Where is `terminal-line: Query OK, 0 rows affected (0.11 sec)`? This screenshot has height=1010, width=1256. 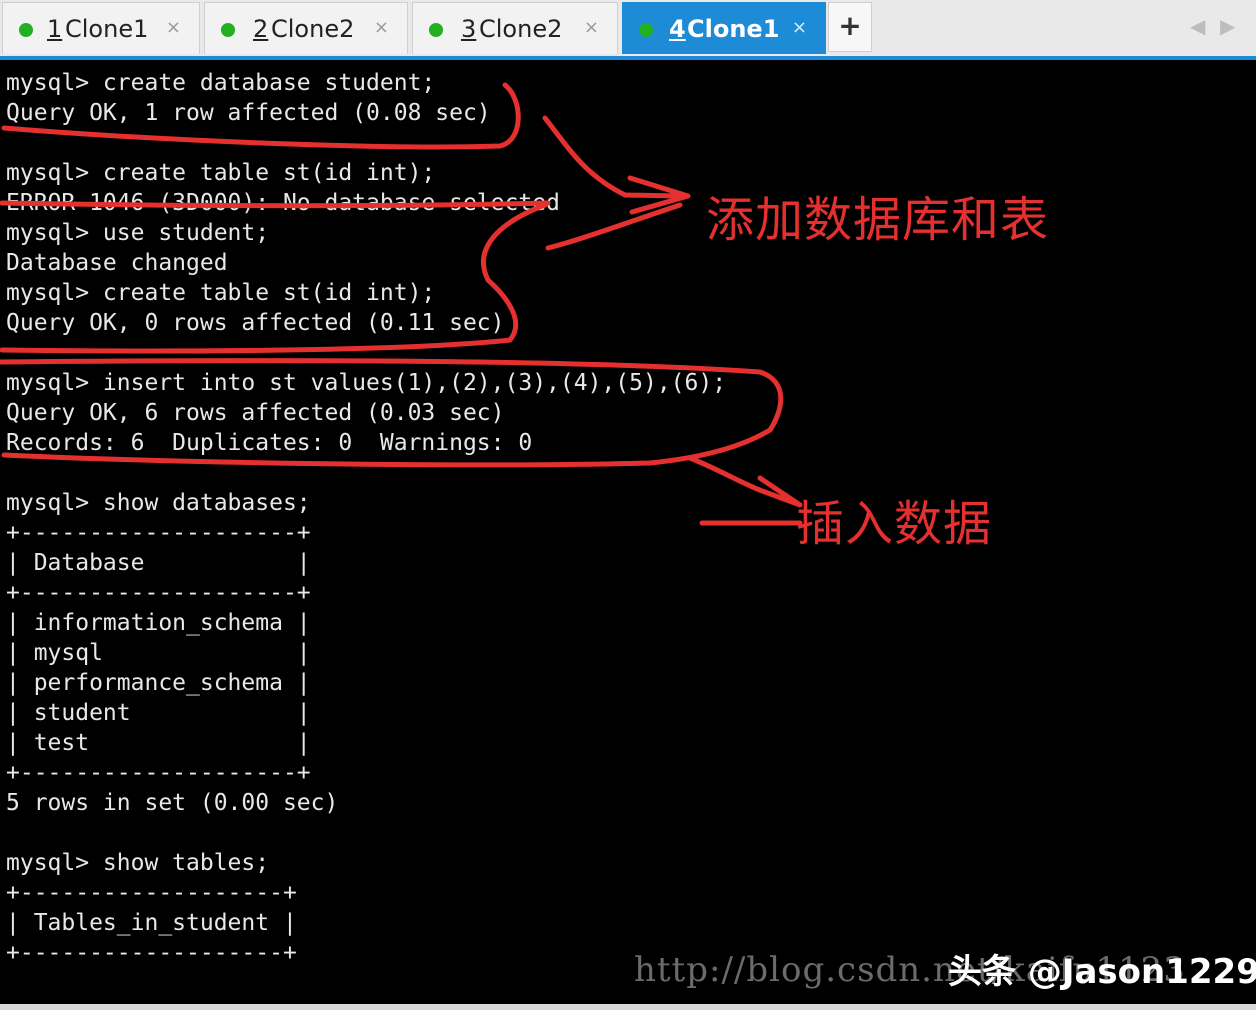 terminal-line: Query OK, 0 rows affected (0.11 sec) is located at coordinates (255, 323).